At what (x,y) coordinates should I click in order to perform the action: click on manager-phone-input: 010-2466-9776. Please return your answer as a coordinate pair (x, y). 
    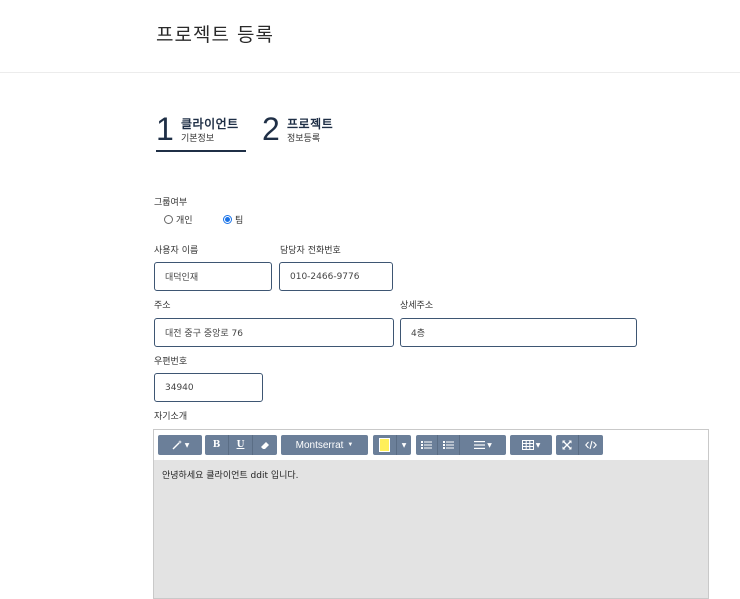
    Looking at the image, I should click on (336, 276).